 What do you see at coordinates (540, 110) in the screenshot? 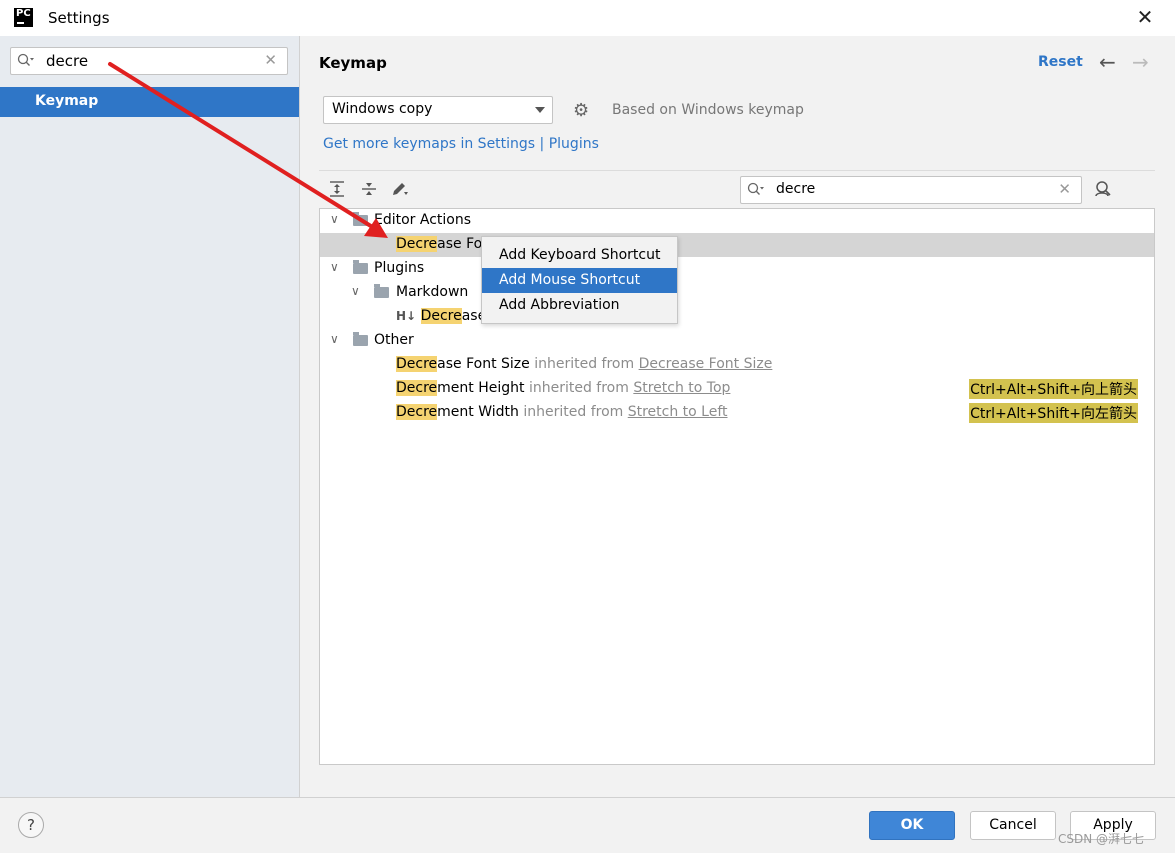
I see `chevron-down-icon` at bounding box center [540, 110].